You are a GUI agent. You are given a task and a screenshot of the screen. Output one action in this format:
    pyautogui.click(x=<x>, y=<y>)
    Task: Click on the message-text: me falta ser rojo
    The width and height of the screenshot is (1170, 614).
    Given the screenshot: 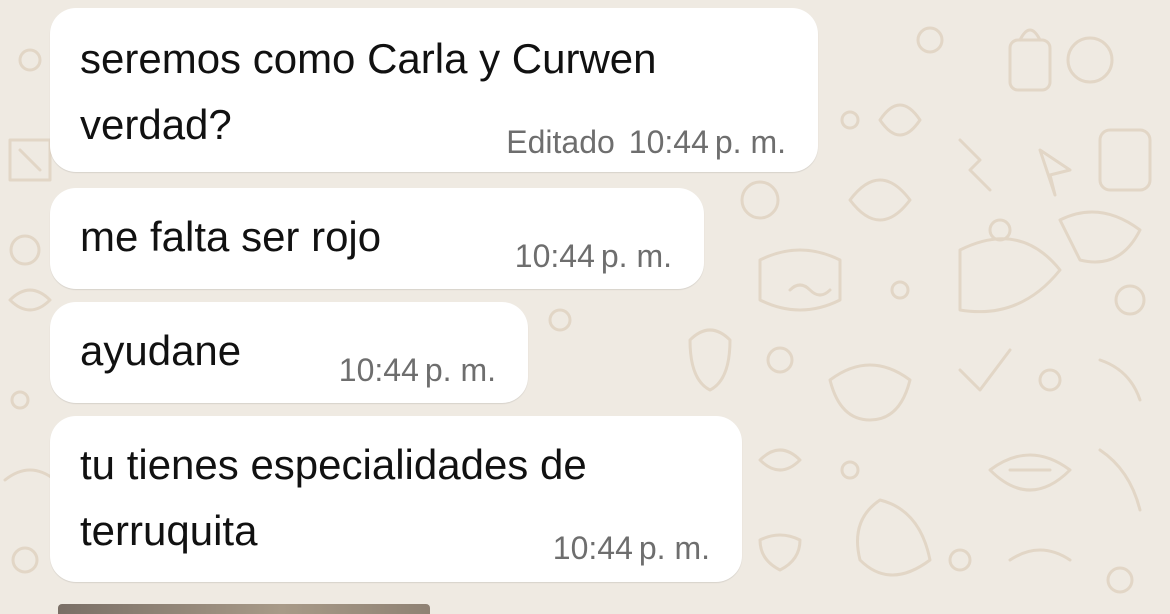 What is the action you would take?
    pyautogui.click(x=231, y=236)
    